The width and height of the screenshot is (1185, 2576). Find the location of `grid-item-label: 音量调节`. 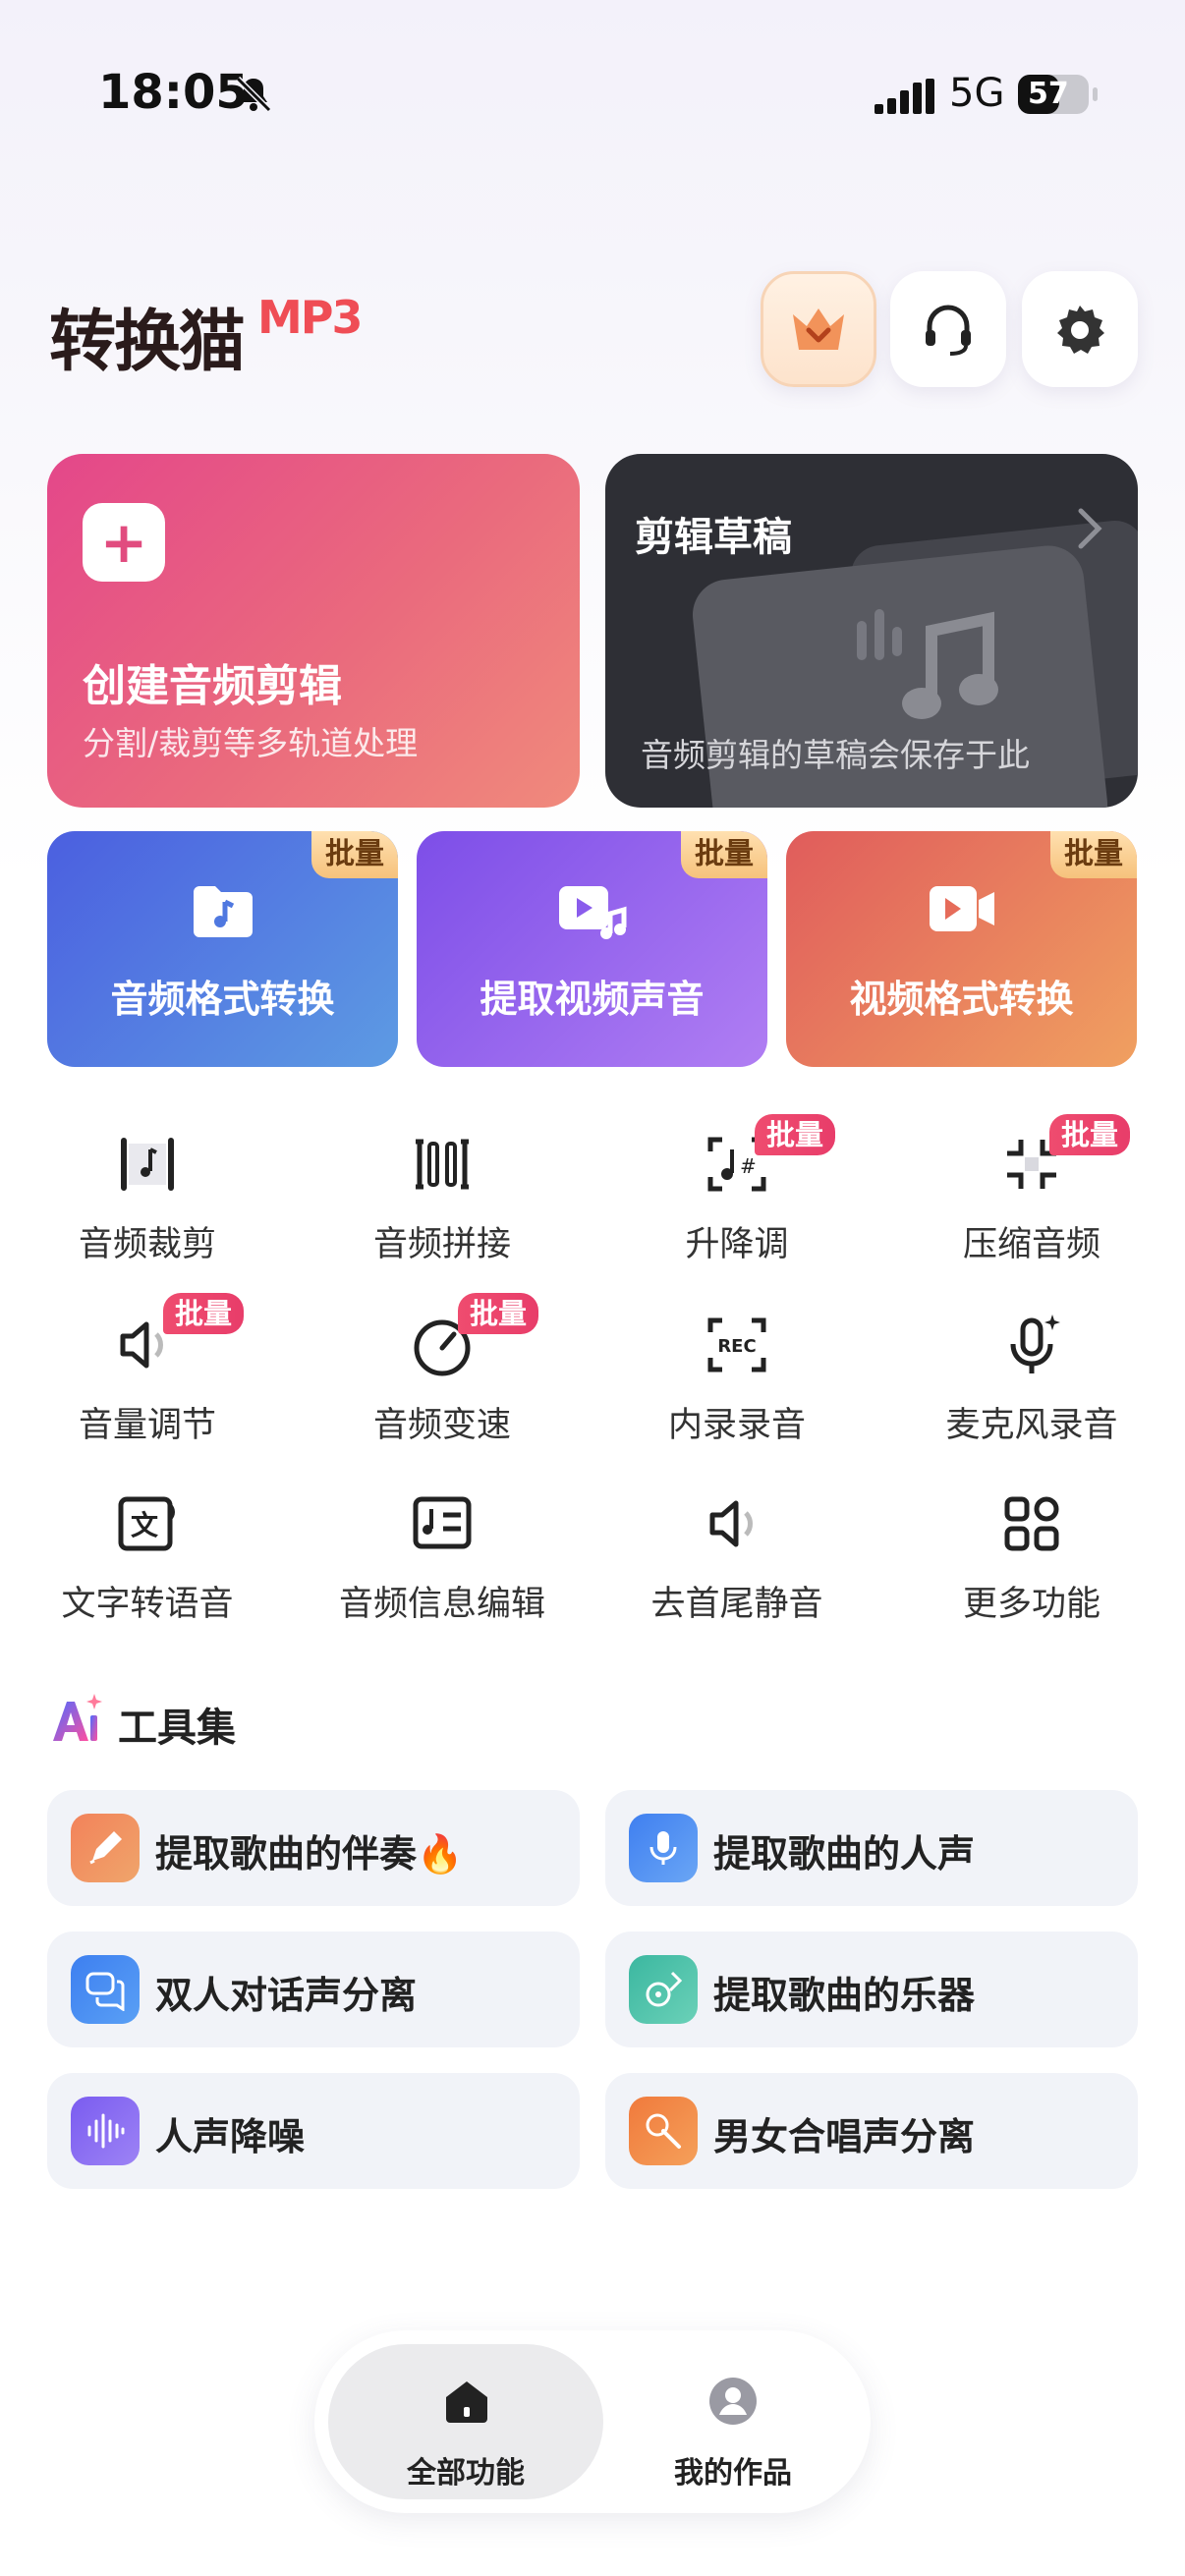

grid-item-label: 音量调节 is located at coordinates (147, 1425).